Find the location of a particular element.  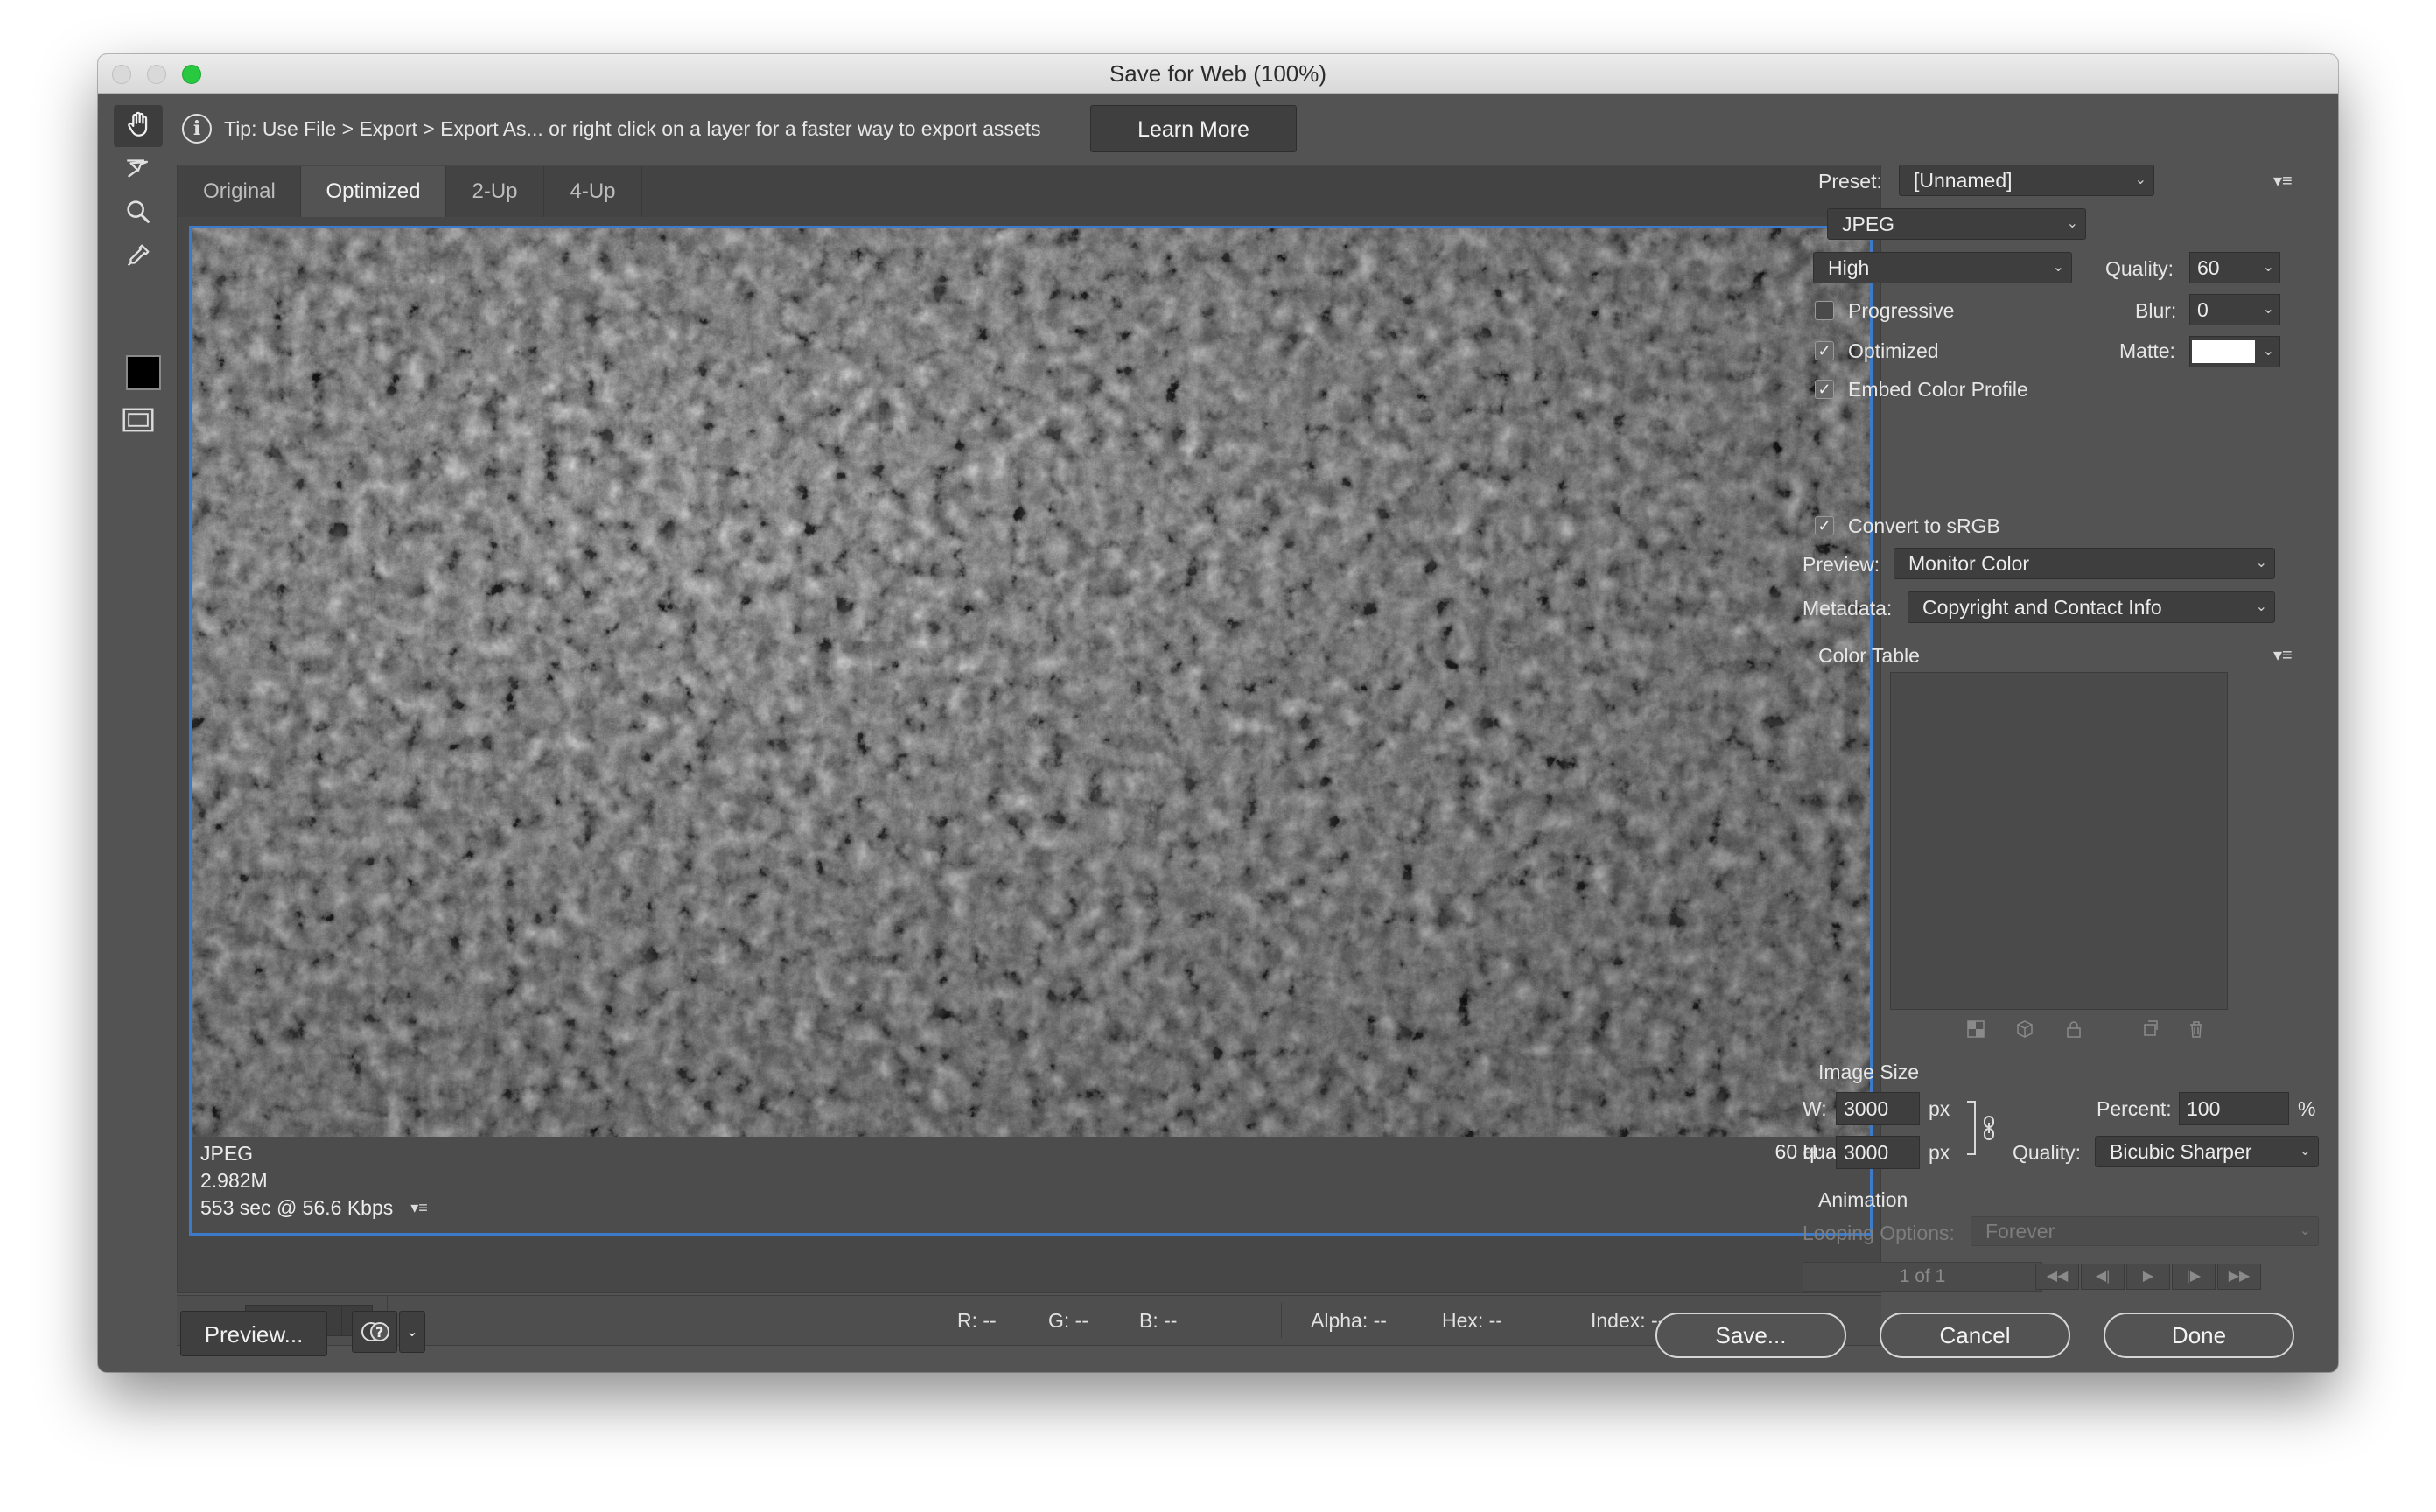

resample-quality-select: Bicubic Sharper ⌄ is located at coordinates (2207, 1151).